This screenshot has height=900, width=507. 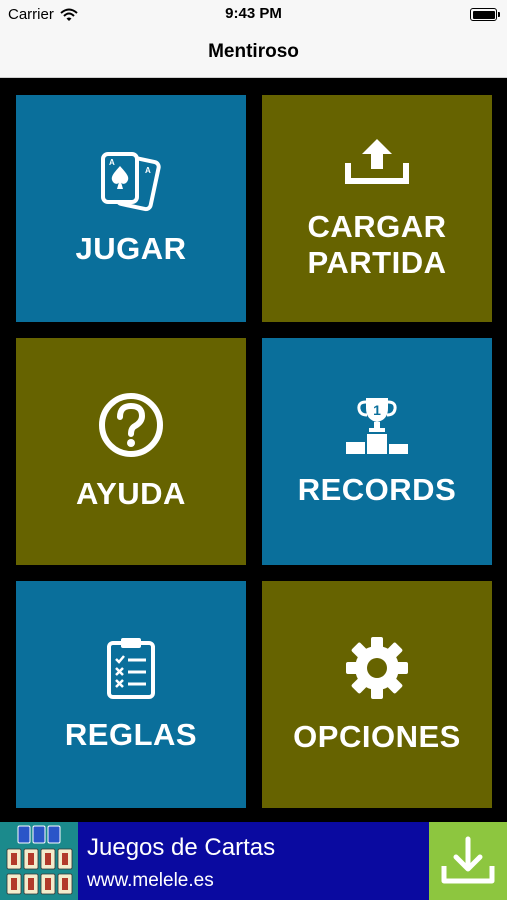 I want to click on ayuda-button: AYUDA, so click(x=131, y=451).